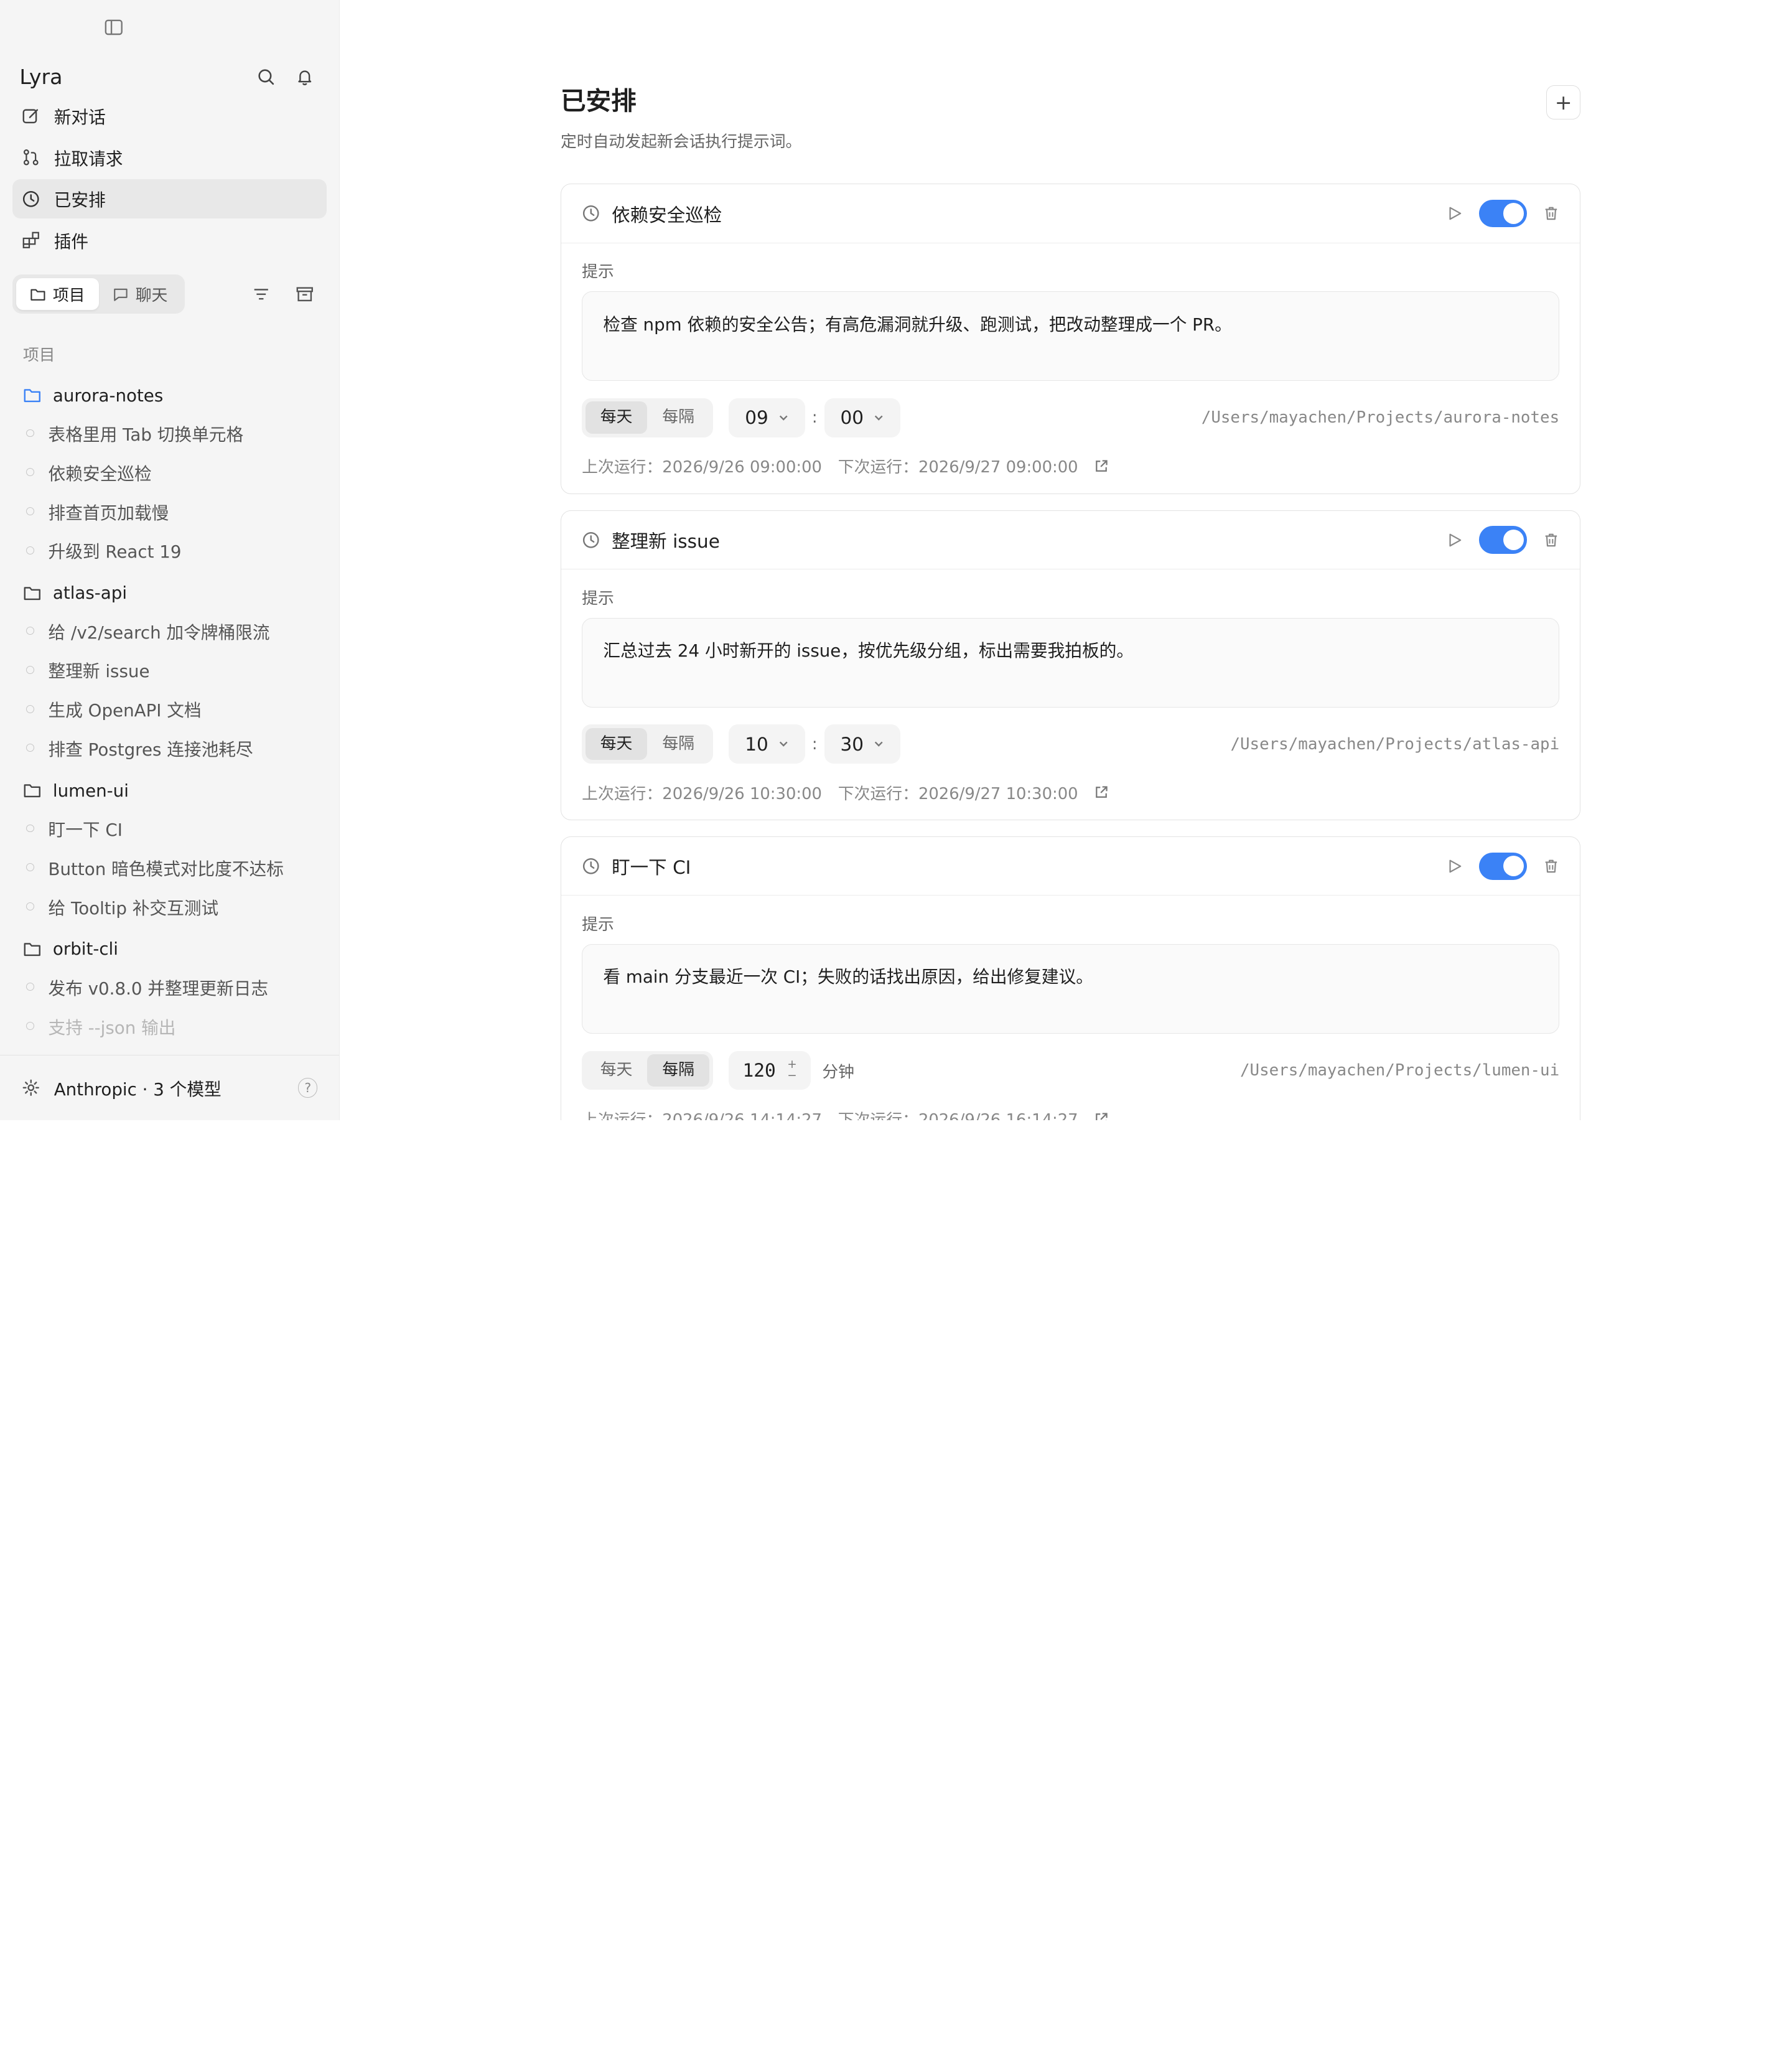  What do you see at coordinates (598, 100) in the screenshot?
I see `page-title: 已安排` at bounding box center [598, 100].